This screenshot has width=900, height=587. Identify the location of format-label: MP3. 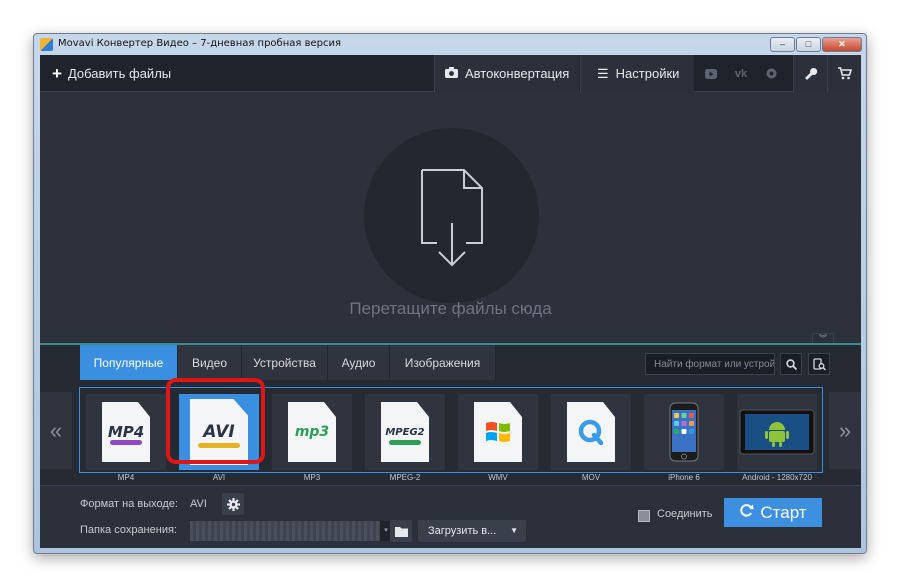
(312, 477).